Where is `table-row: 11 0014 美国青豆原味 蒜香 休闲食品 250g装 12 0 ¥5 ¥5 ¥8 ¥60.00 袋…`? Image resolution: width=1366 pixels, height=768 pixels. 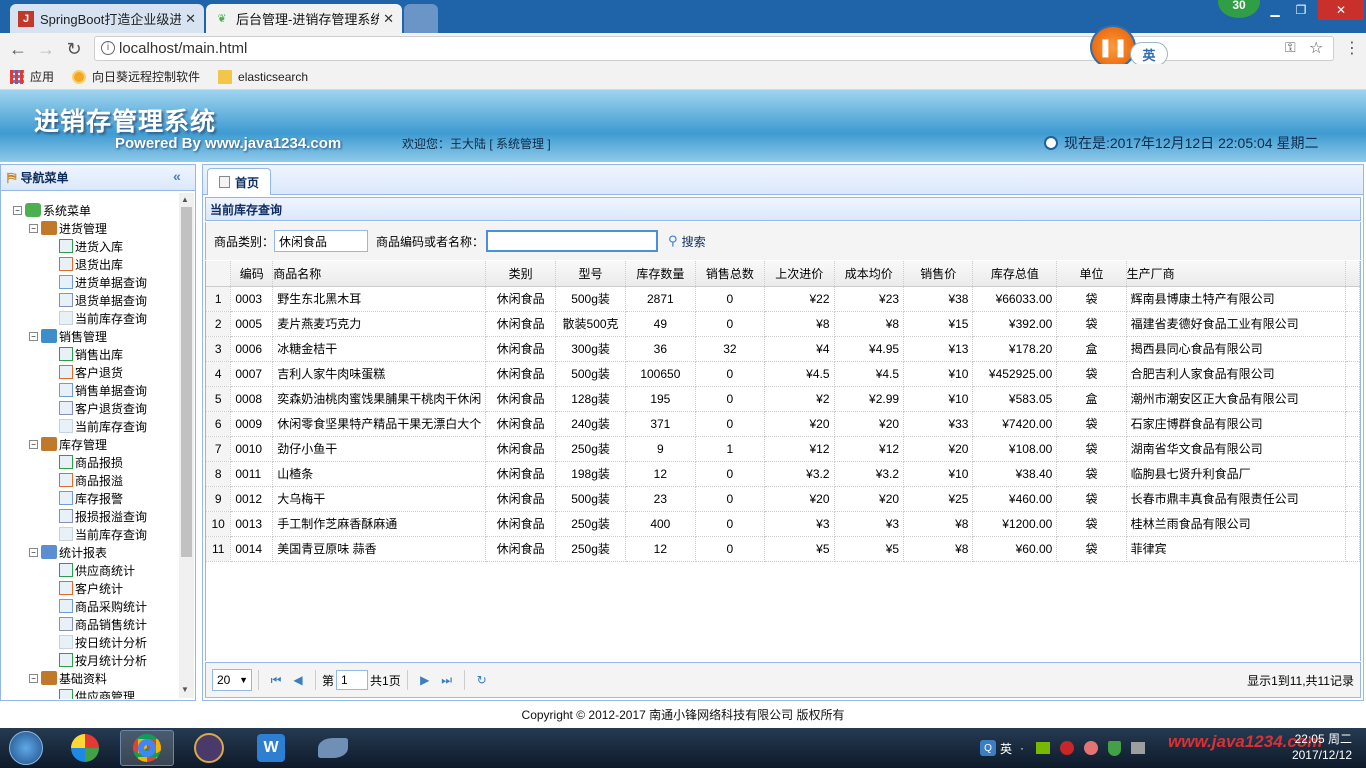 table-row: 11 0014 美国青豆原味 蒜香 休闲食品 250g装 12 0 ¥5 ¥5 ¥8 ¥60.00 袋… is located at coordinates (783, 549).